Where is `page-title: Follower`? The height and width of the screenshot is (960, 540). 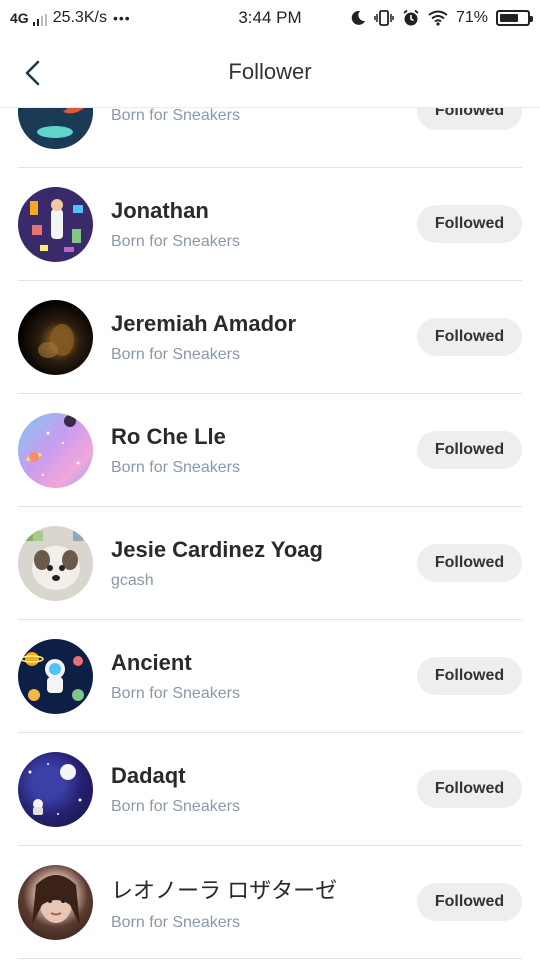 page-title: Follower is located at coordinates (270, 71).